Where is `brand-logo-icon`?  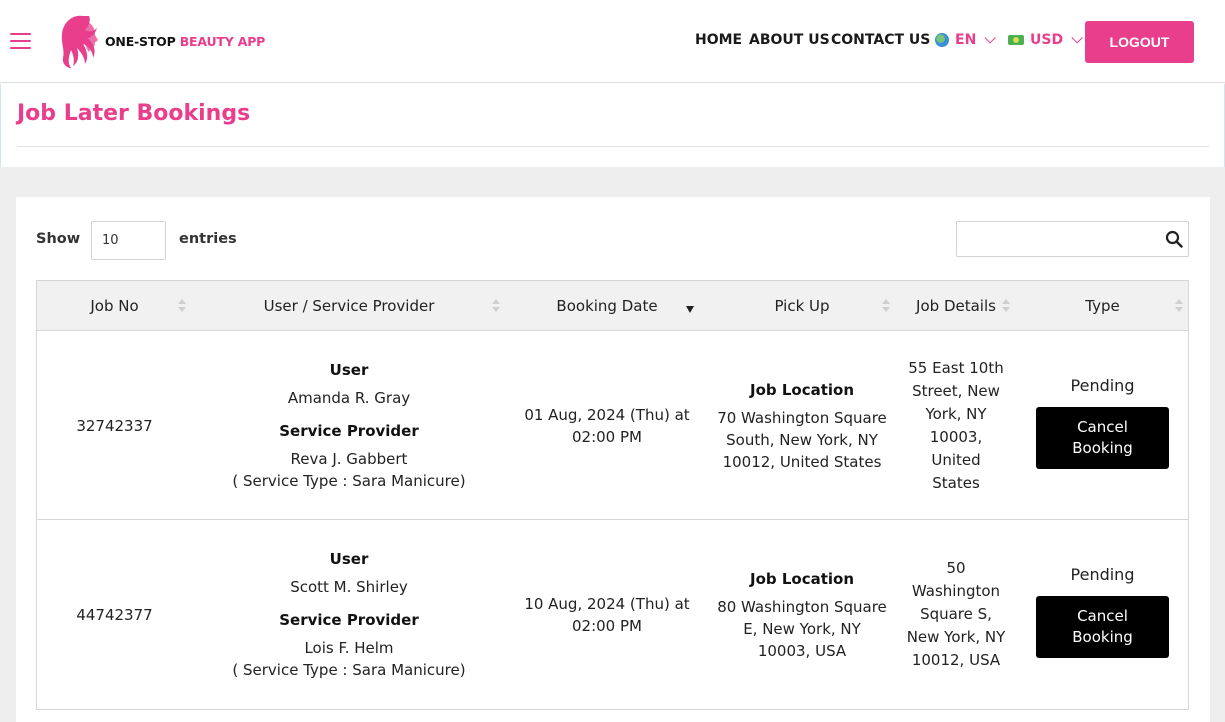 brand-logo-icon is located at coordinates (79, 41).